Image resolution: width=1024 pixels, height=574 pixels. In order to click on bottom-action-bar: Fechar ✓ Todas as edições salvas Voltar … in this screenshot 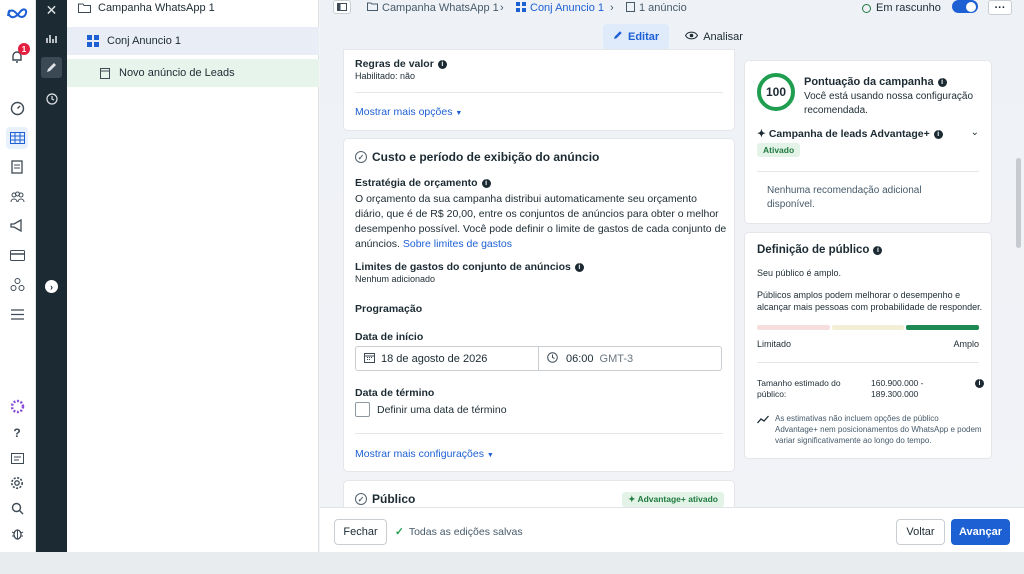, I will do `click(672, 529)`.